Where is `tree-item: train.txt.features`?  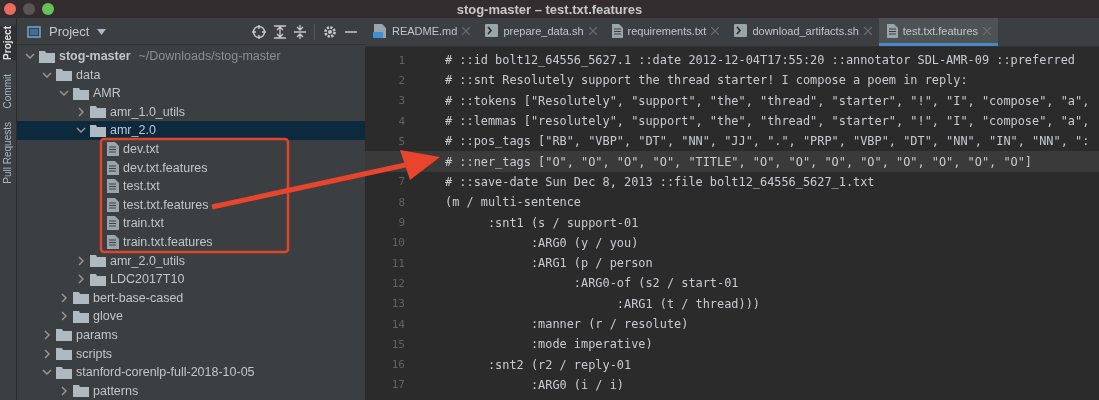 tree-item: train.txt.features is located at coordinates (191, 242).